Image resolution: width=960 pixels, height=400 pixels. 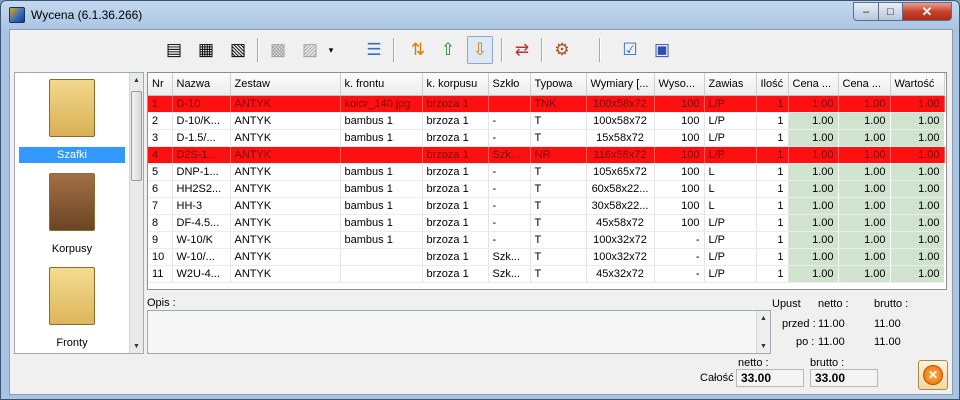 I want to click on cell-zawias: L, so click(x=730, y=189).